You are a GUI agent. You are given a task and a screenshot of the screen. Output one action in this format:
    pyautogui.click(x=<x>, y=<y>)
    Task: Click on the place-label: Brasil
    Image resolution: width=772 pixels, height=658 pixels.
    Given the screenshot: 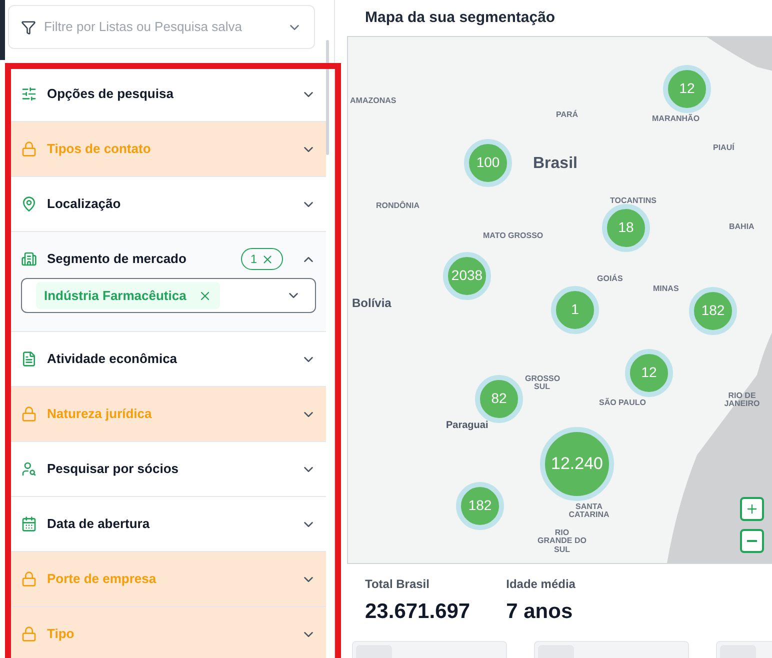 What is the action you would take?
    pyautogui.click(x=555, y=163)
    